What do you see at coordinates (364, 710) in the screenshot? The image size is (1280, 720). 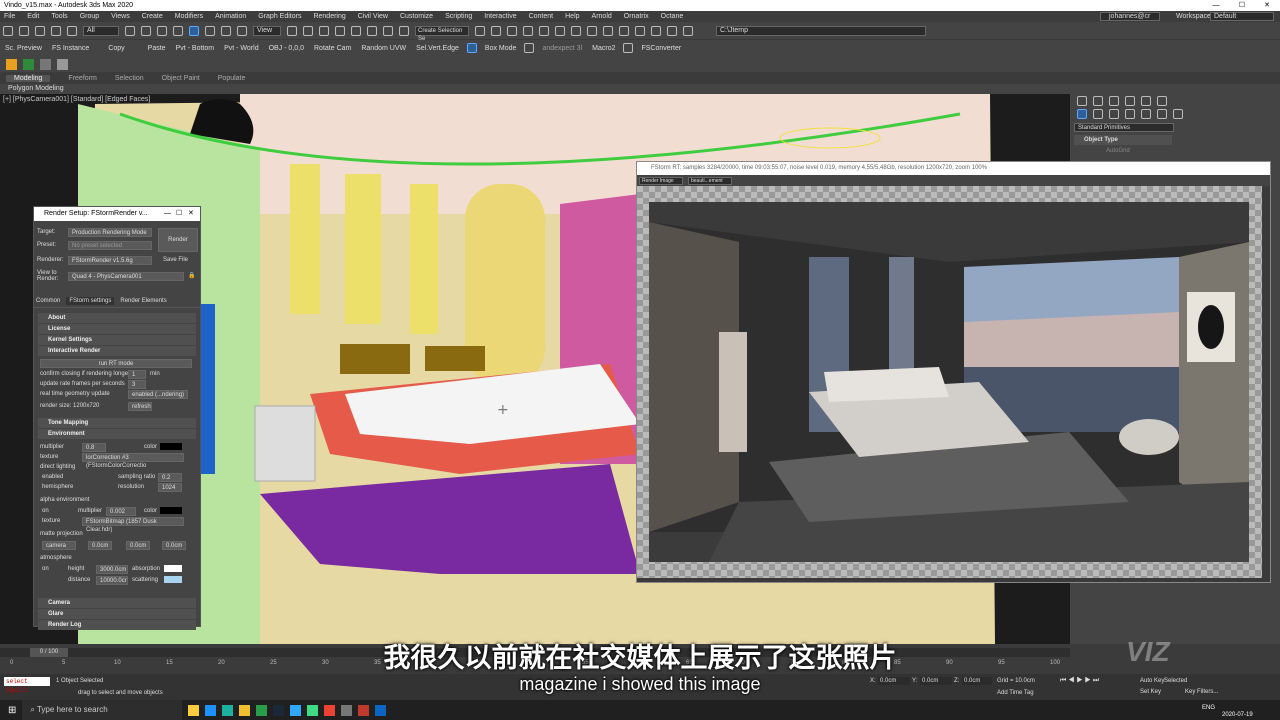 I see `media-icon` at bounding box center [364, 710].